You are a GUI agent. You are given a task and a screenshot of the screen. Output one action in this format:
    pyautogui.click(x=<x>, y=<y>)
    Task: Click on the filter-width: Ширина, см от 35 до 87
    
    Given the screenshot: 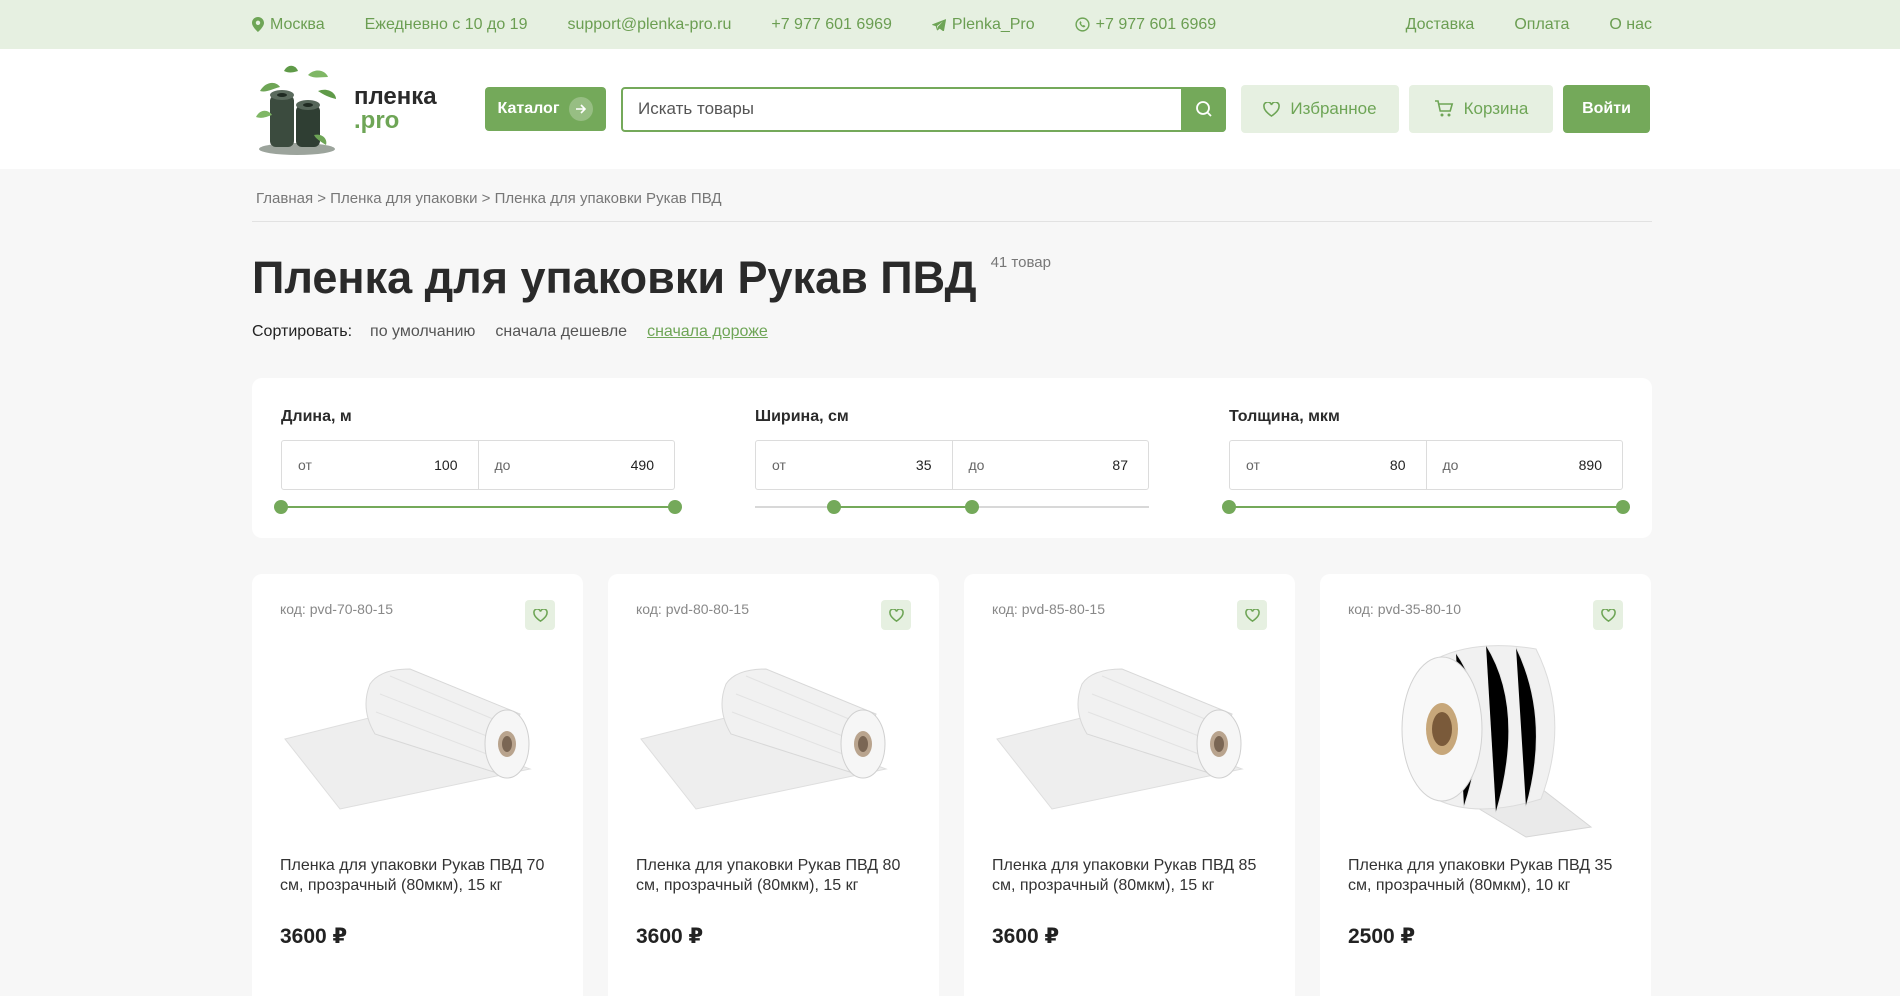 What is the action you would take?
    pyautogui.click(x=952, y=473)
    